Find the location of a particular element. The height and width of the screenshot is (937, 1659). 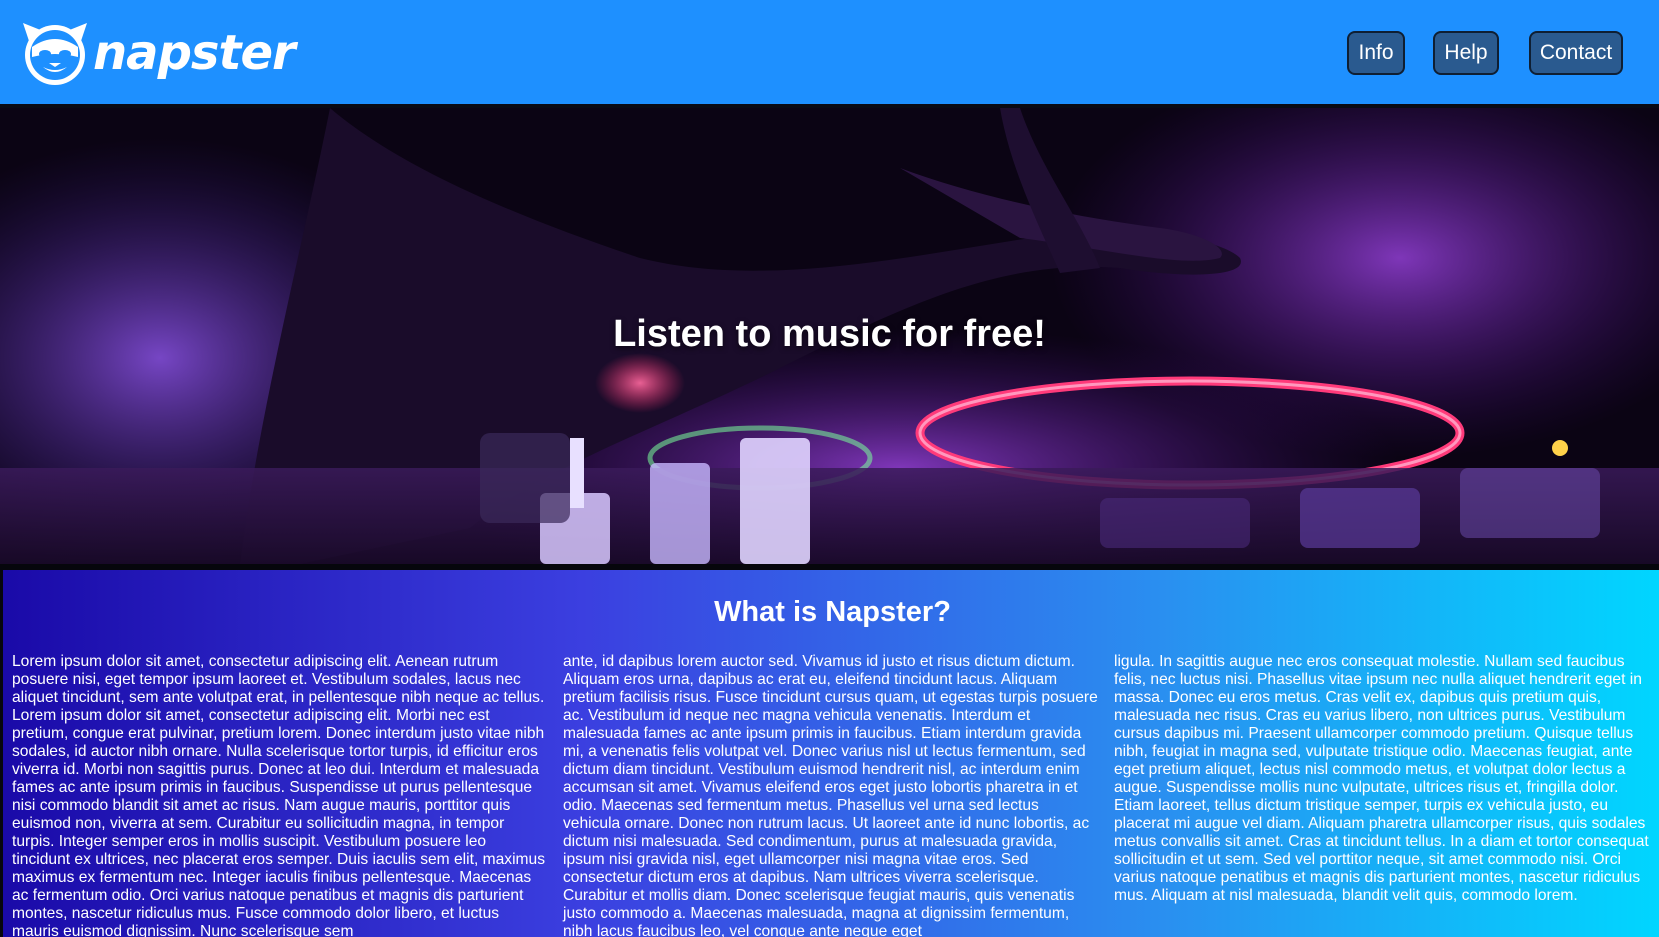

about-title: What is Napster? is located at coordinates (832, 612).